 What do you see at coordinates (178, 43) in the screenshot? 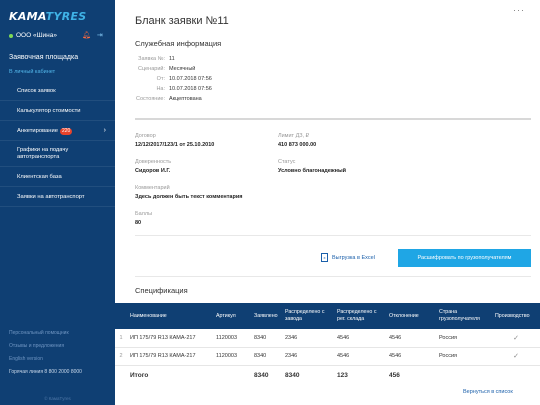
I see `service-info-title: Служебная информация` at bounding box center [178, 43].